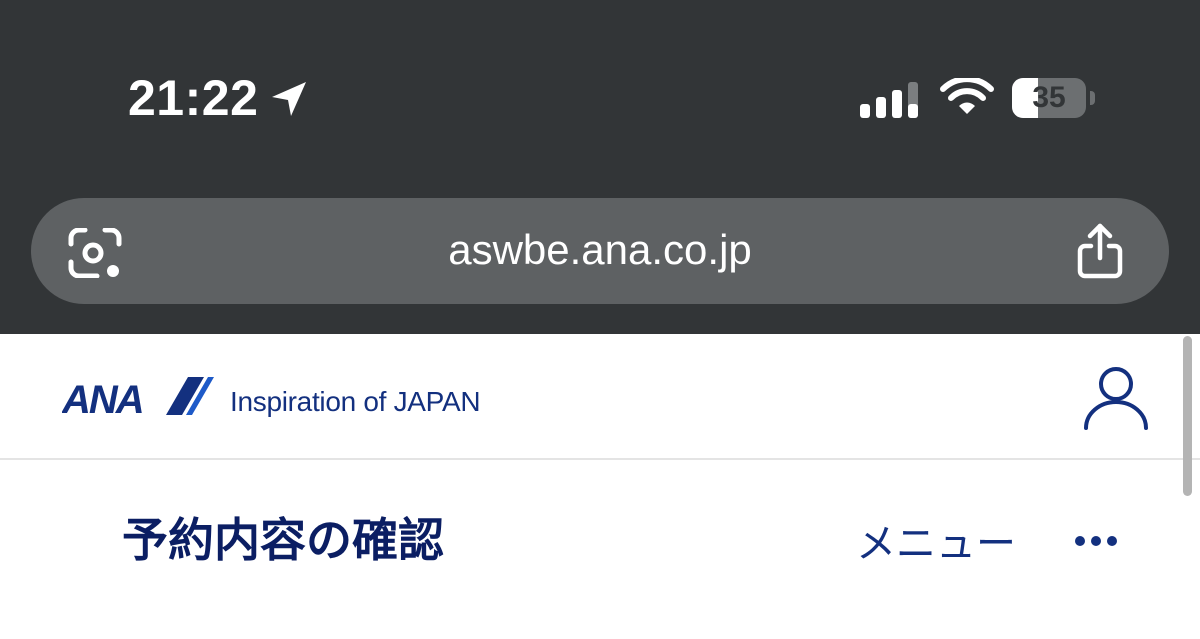 The image size is (1200, 639). Describe the element at coordinates (289, 99) in the screenshot. I see `location-arrow-icon` at that location.